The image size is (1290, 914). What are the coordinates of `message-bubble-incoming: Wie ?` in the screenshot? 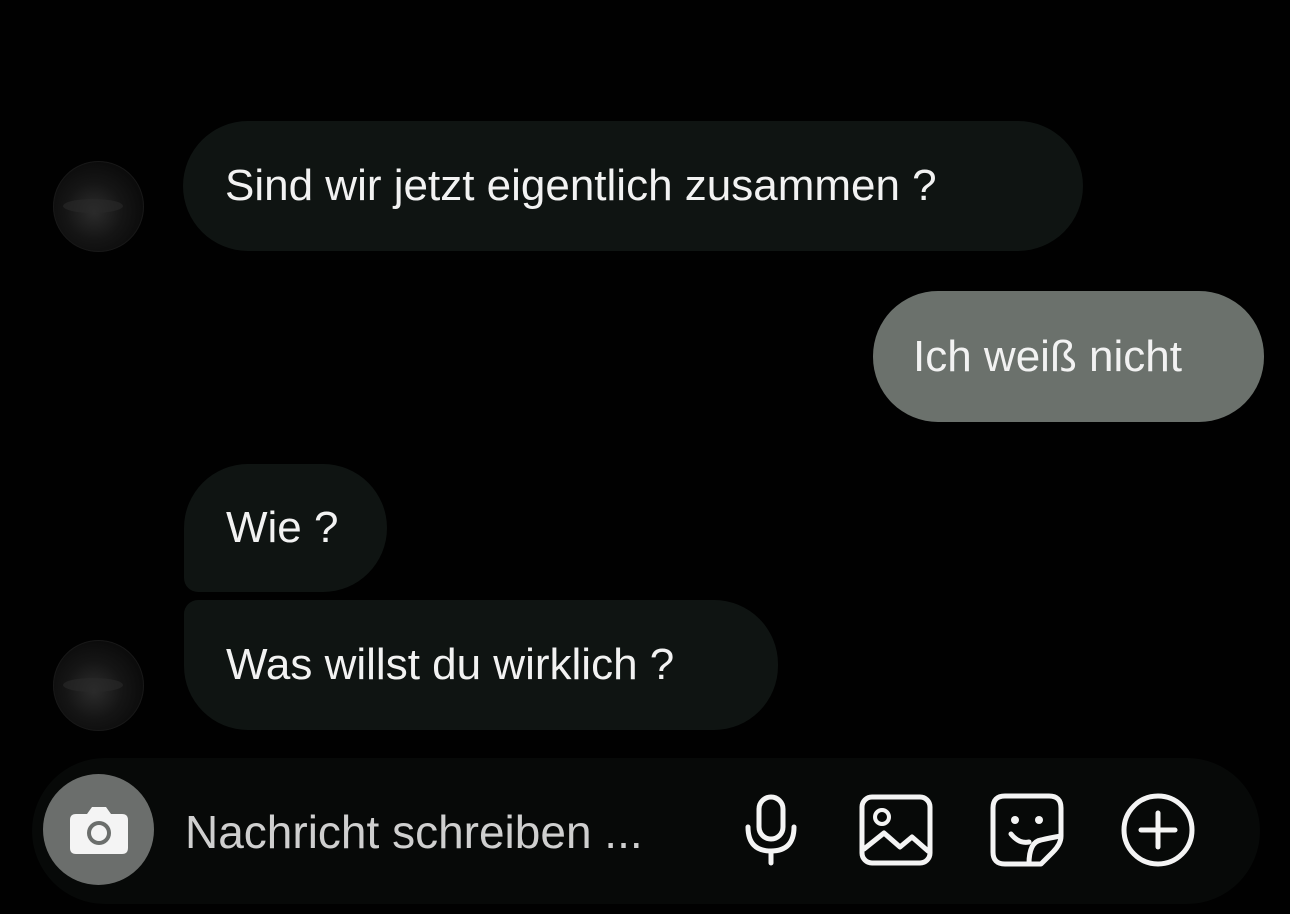 It's located at (285, 528).